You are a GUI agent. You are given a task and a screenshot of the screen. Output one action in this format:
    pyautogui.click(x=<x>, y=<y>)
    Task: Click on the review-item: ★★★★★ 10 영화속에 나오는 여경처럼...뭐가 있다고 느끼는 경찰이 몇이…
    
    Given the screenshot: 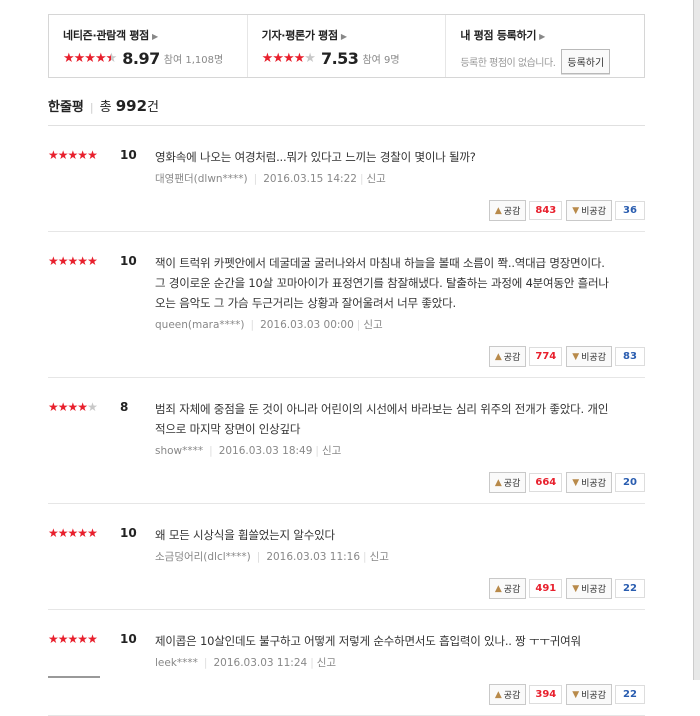 What is the action you would take?
    pyautogui.click(x=346, y=179)
    